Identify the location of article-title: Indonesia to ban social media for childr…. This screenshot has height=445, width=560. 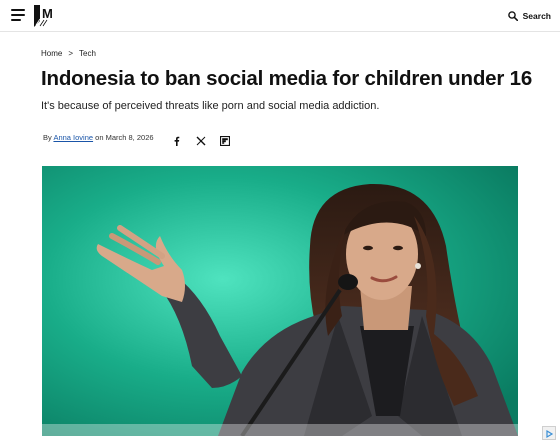
(287, 78).